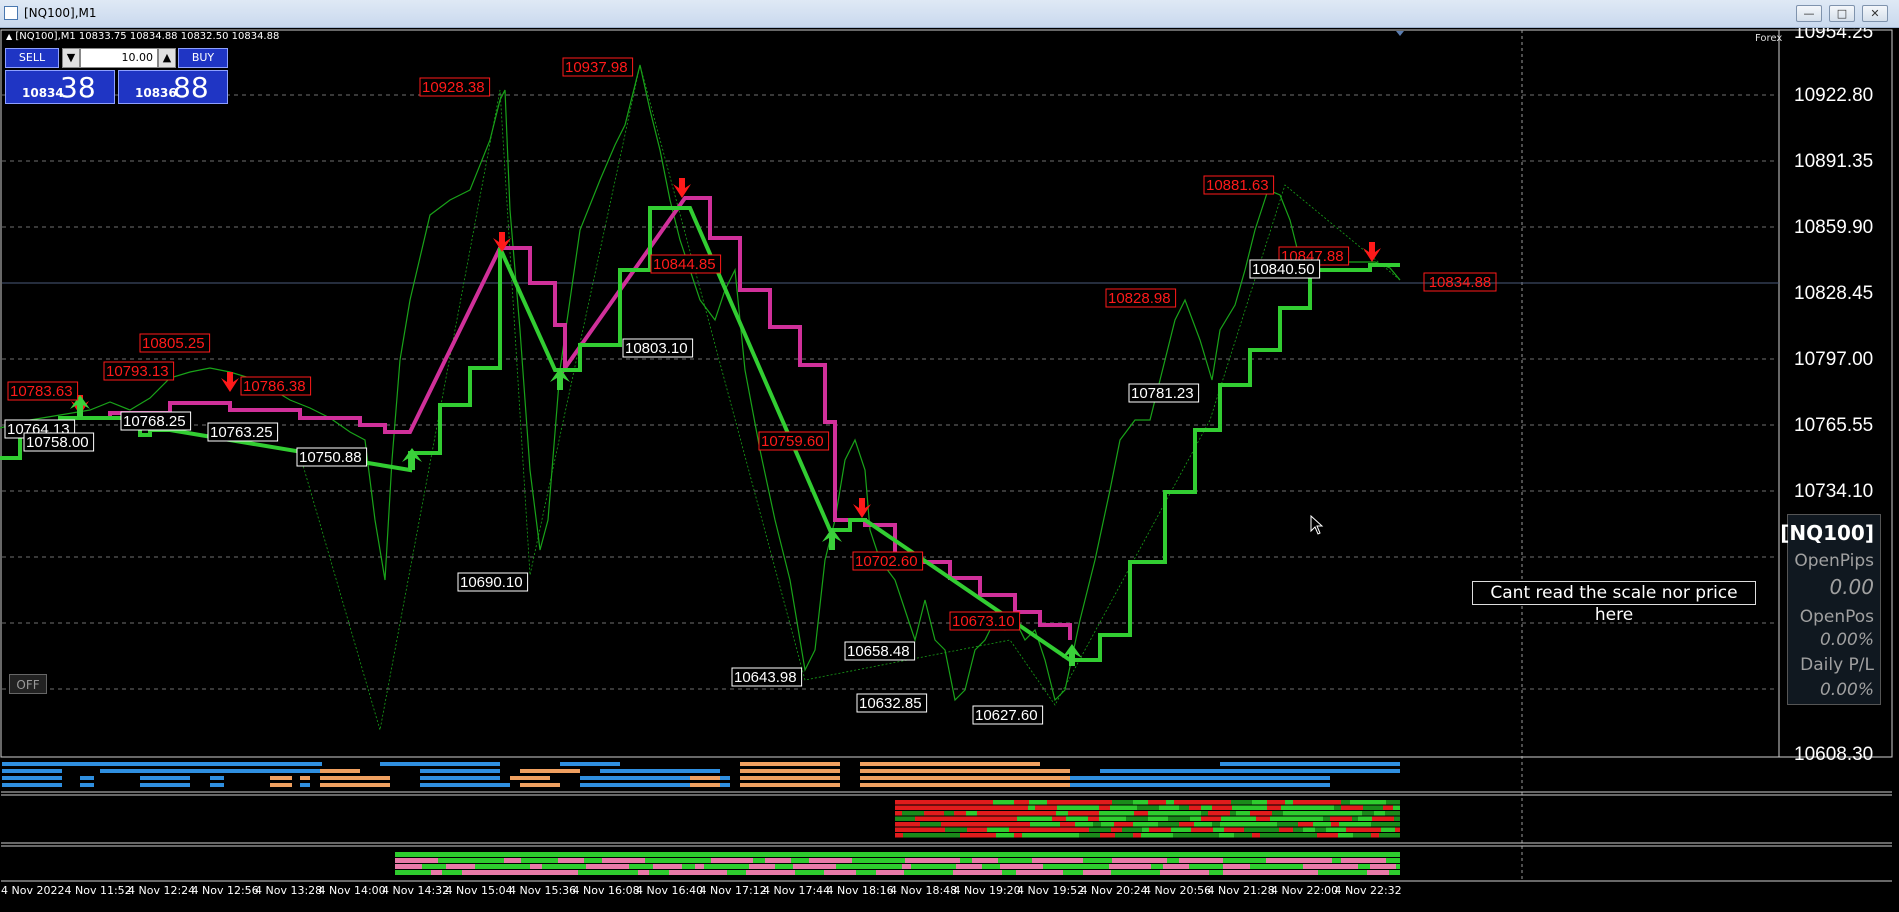 This screenshot has width=1899, height=912. What do you see at coordinates (1833, 95) in the screenshot?
I see `price-axis-label: 10922.80` at bounding box center [1833, 95].